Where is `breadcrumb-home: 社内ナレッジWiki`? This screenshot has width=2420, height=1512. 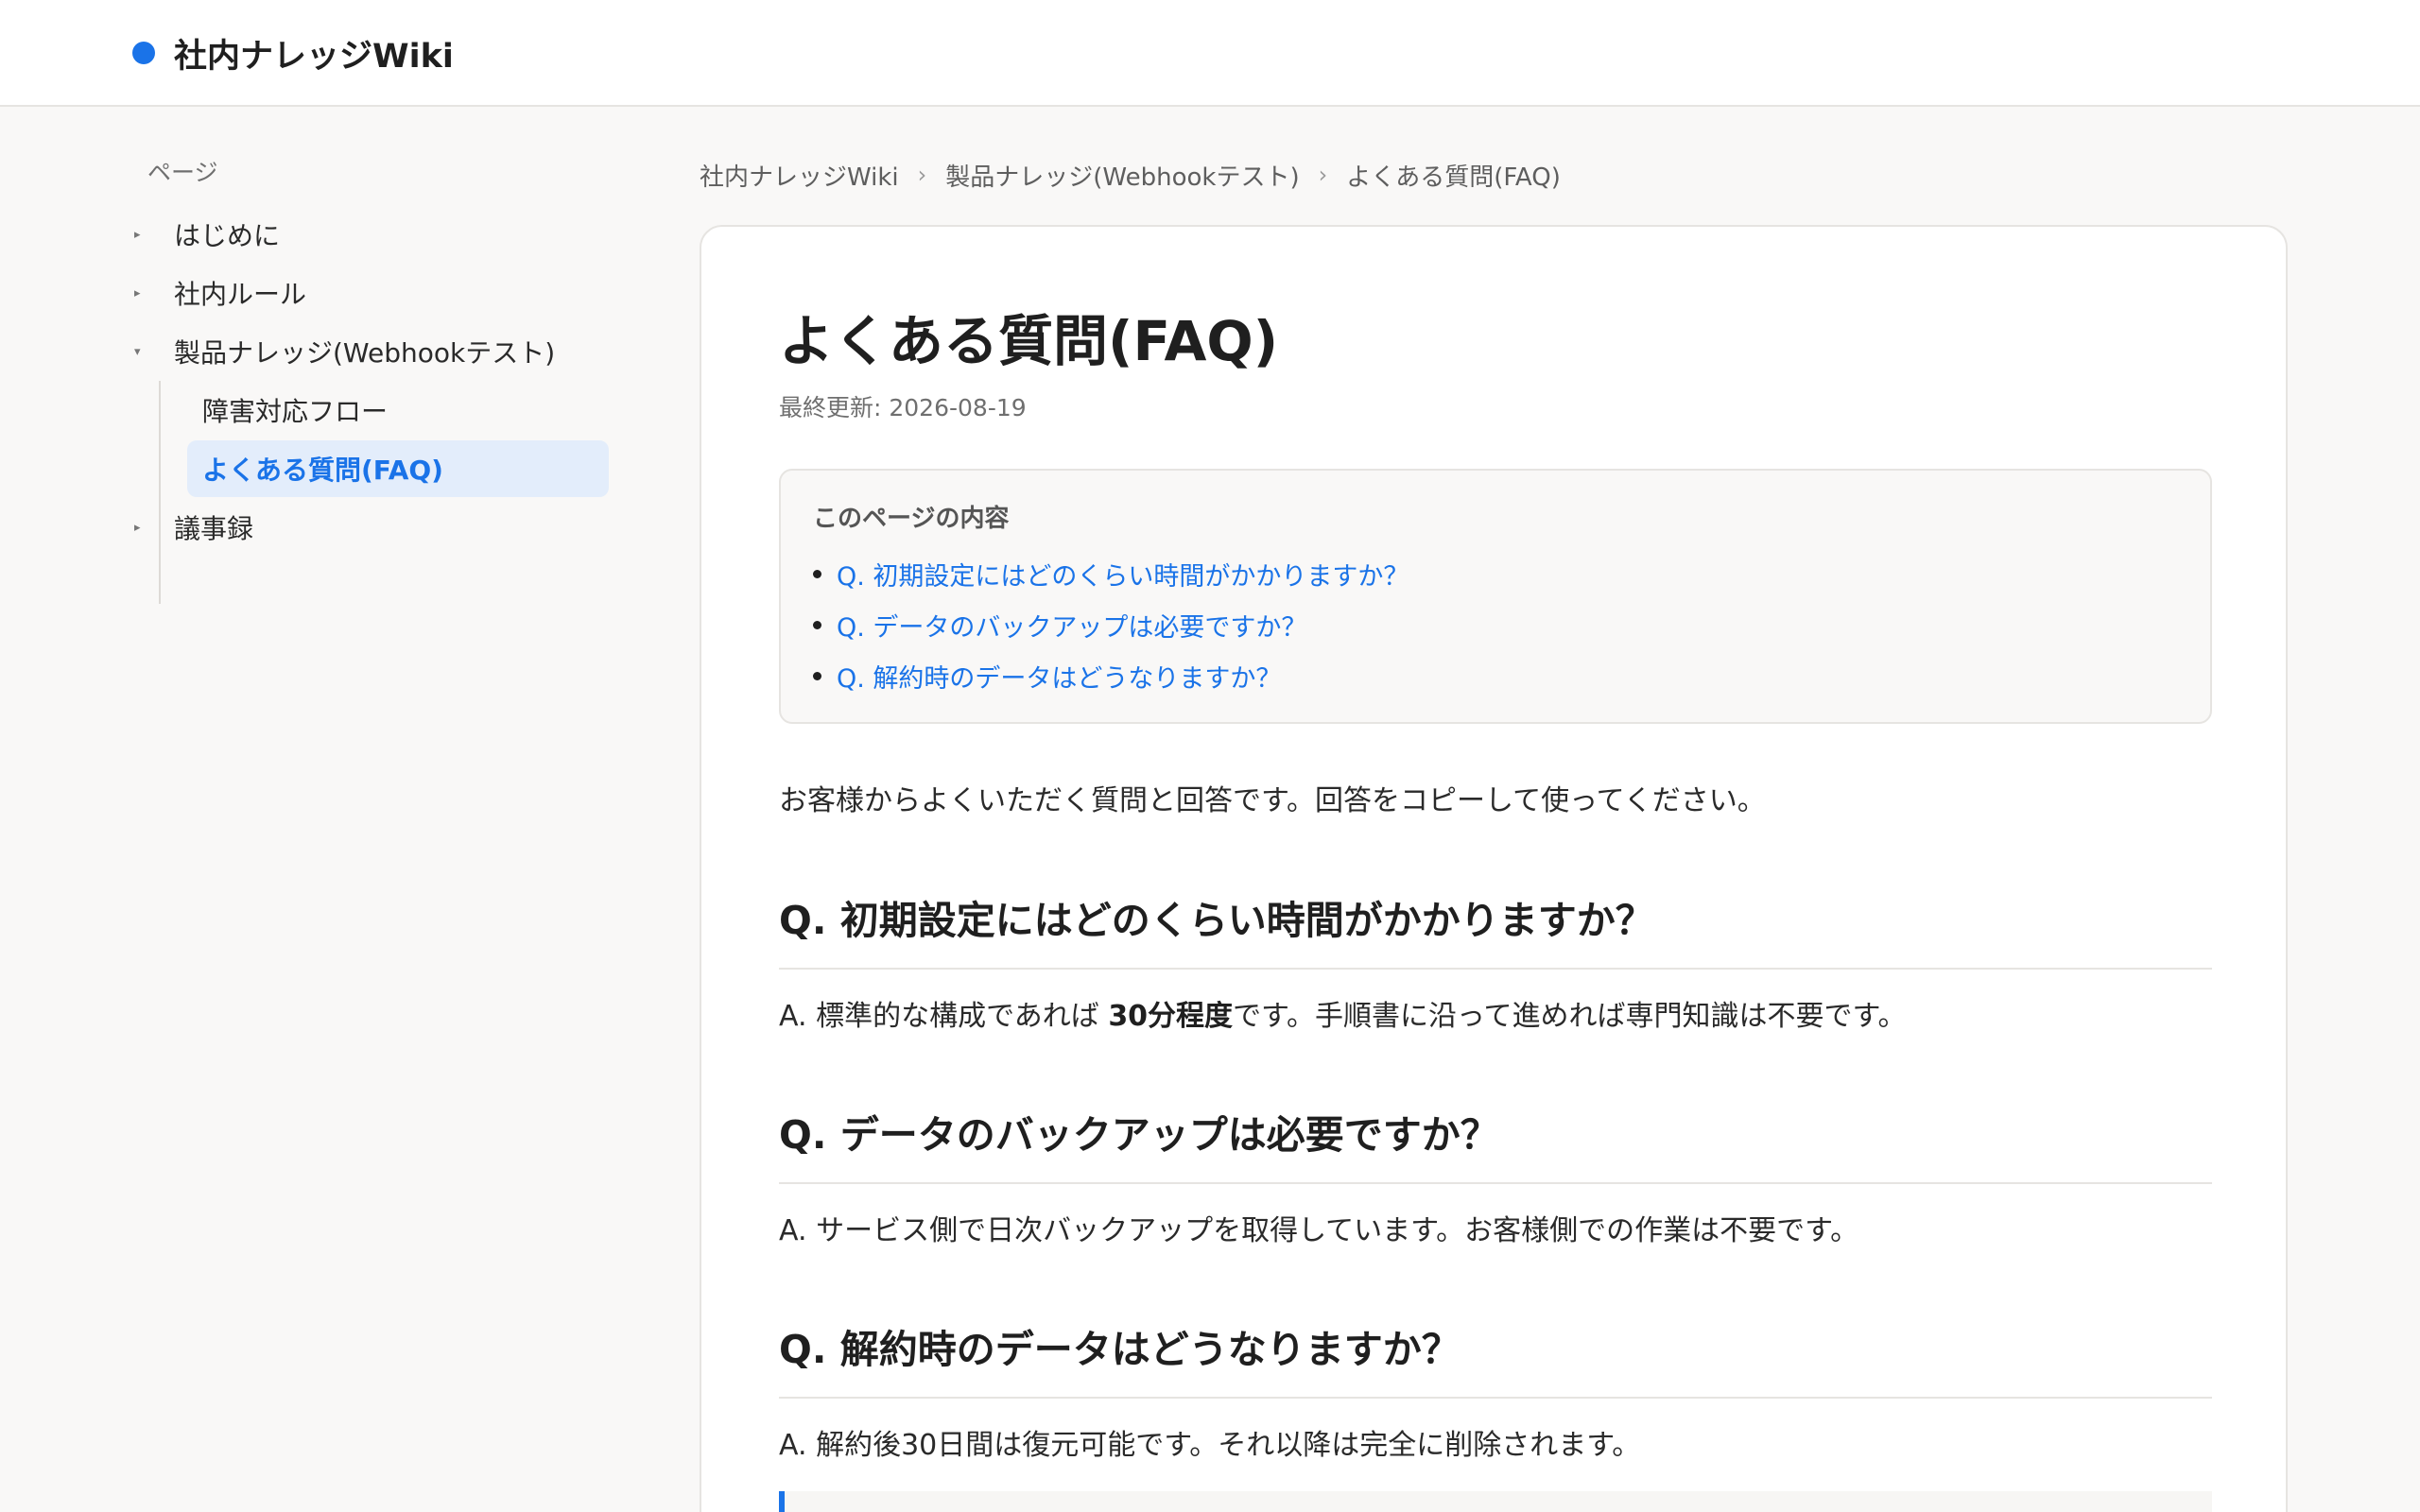 breadcrumb-home: 社内ナレッジWiki is located at coordinates (799, 175).